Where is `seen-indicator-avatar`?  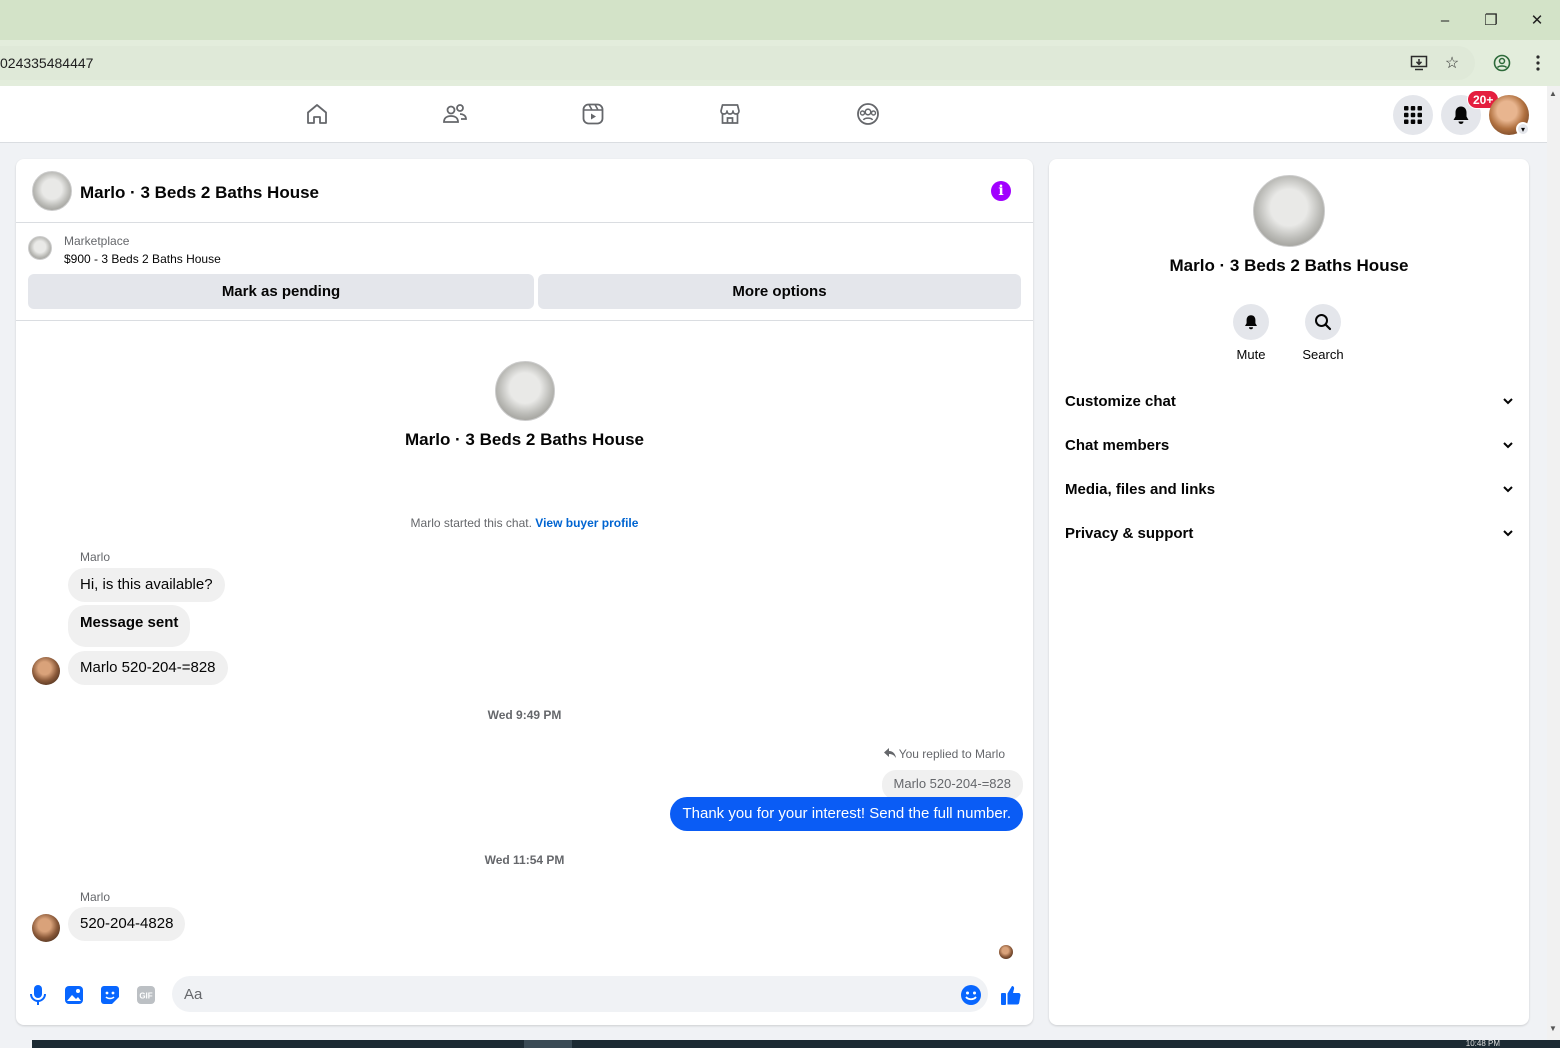 seen-indicator-avatar is located at coordinates (1006, 952).